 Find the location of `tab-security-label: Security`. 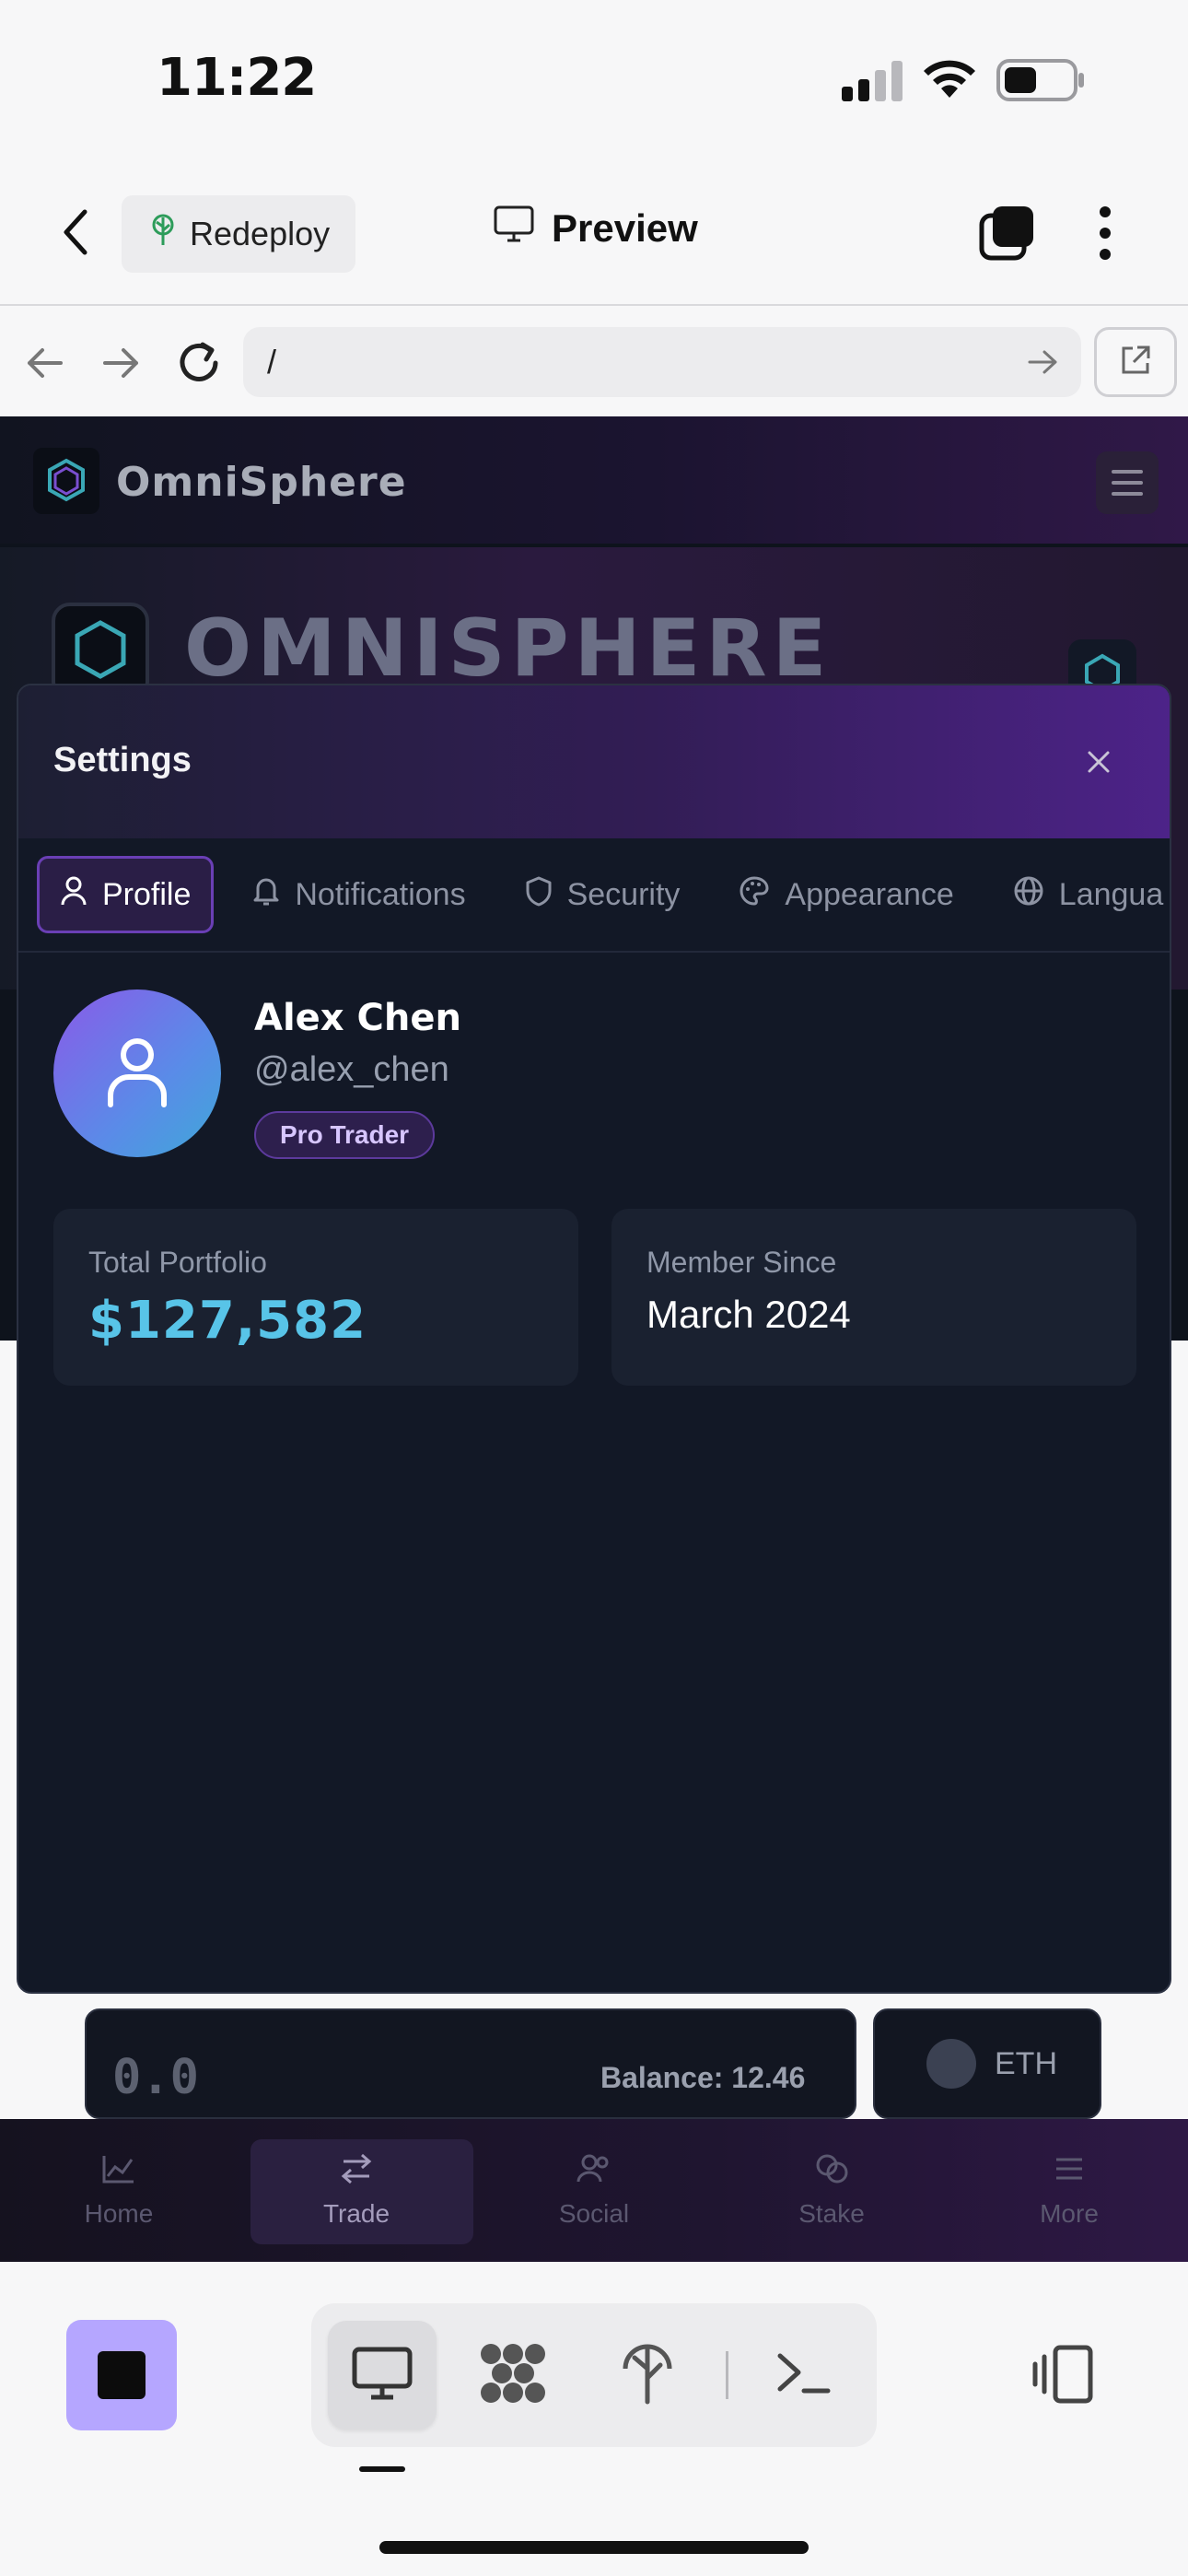

tab-security-label: Security is located at coordinates (623, 894).